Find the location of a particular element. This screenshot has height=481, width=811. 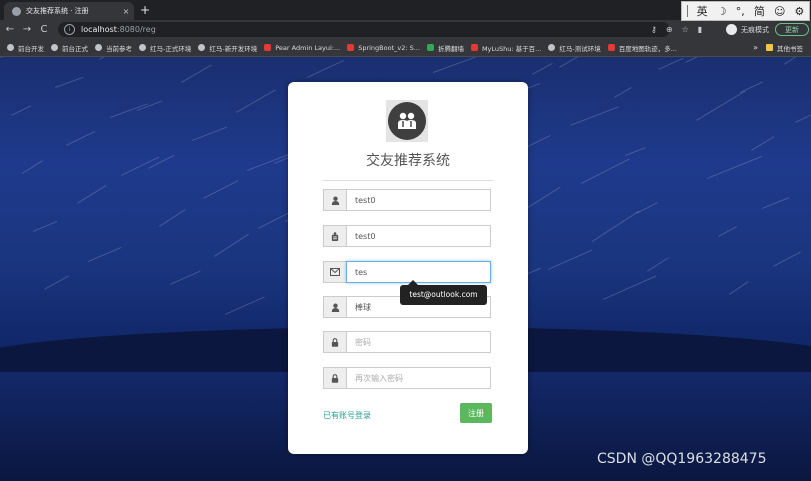

address-bar-actions: ⚷ ⊕ ☆ ▮ is located at coordinates (676, 29).